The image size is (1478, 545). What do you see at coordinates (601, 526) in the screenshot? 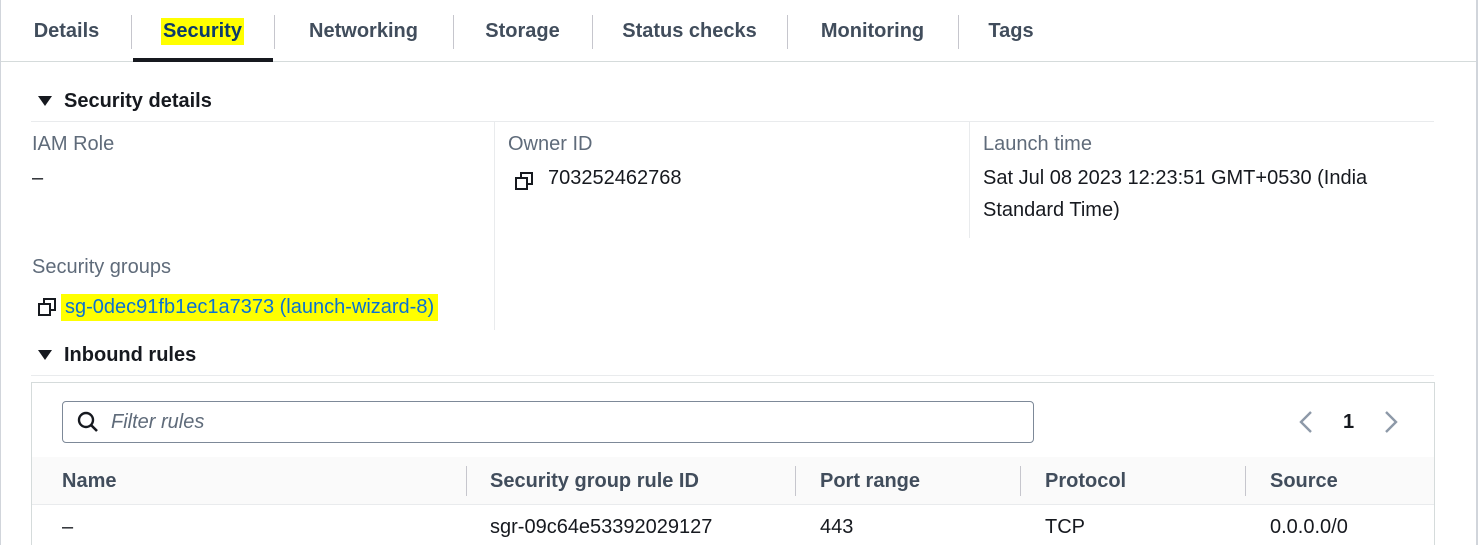
I see `cell-rule-id: sgr-09c64e53392029127` at bounding box center [601, 526].